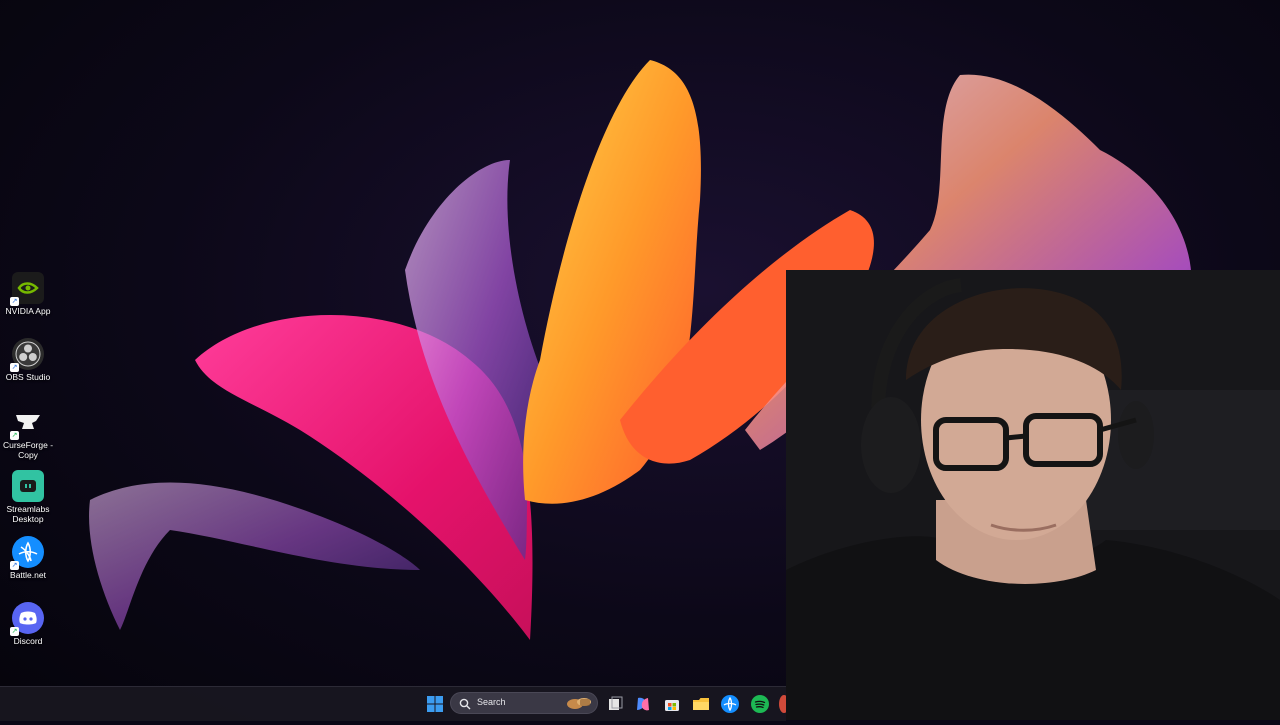 Image resolution: width=1280 pixels, height=725 pixels. What do you see at coordinates (491, 702) in the screenshot?
I see `search-placeholder: Search` at bounding box center [491, 702].